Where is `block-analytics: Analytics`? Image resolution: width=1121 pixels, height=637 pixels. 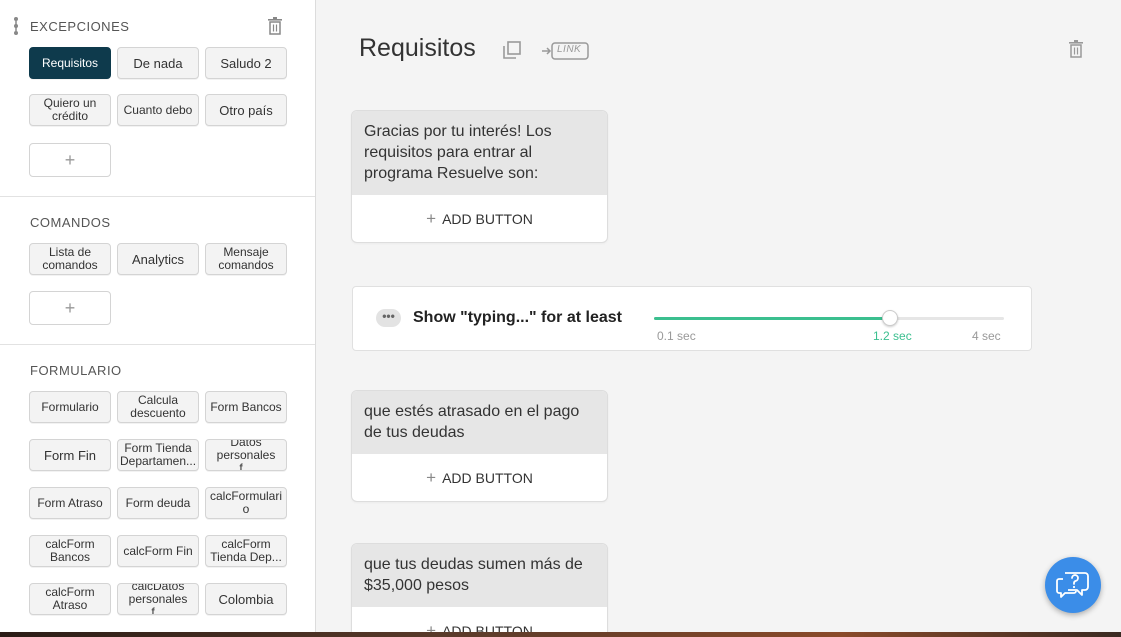
block-analytics: Analytics is located at coordinates (158, 259).